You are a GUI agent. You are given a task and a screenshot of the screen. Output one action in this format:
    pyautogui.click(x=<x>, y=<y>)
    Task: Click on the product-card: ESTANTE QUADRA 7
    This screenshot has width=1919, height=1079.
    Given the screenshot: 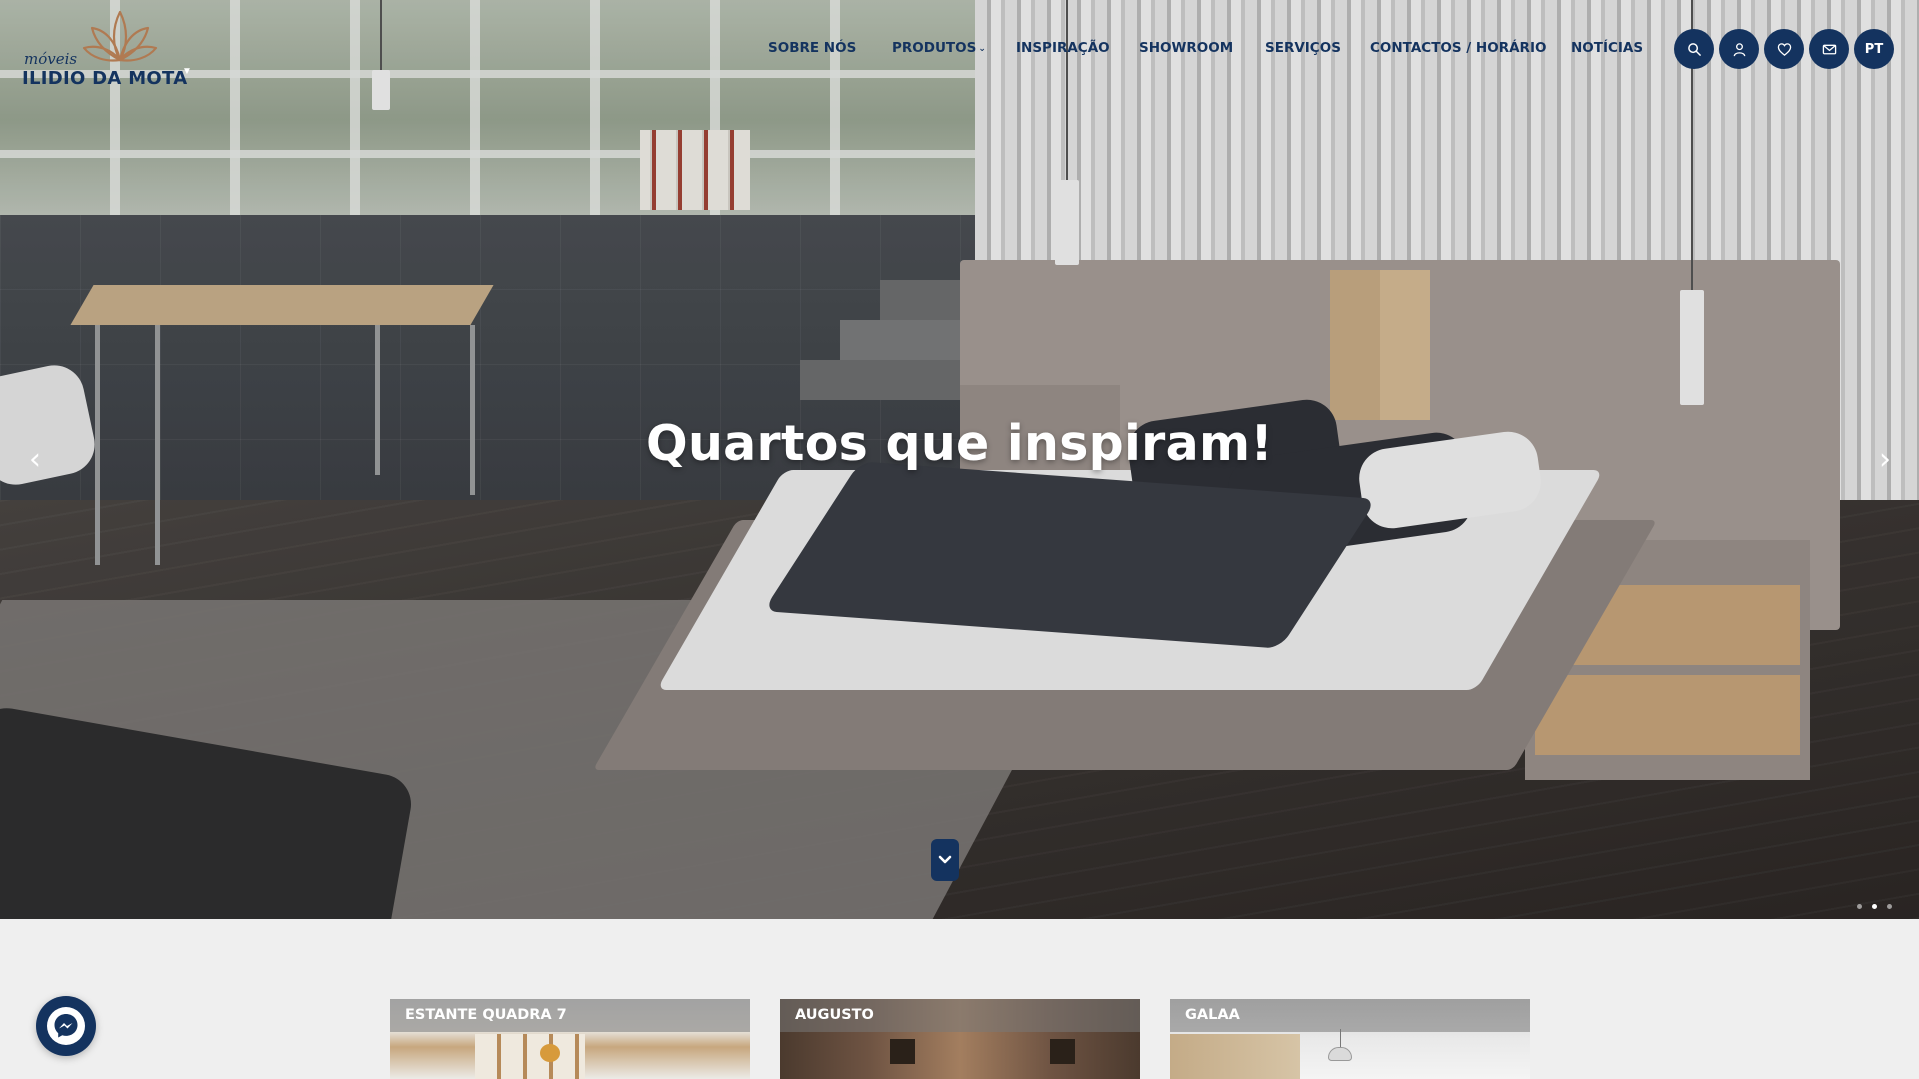 What is the action you would take?
    pyautogui.click(x=570, y=1039)
    